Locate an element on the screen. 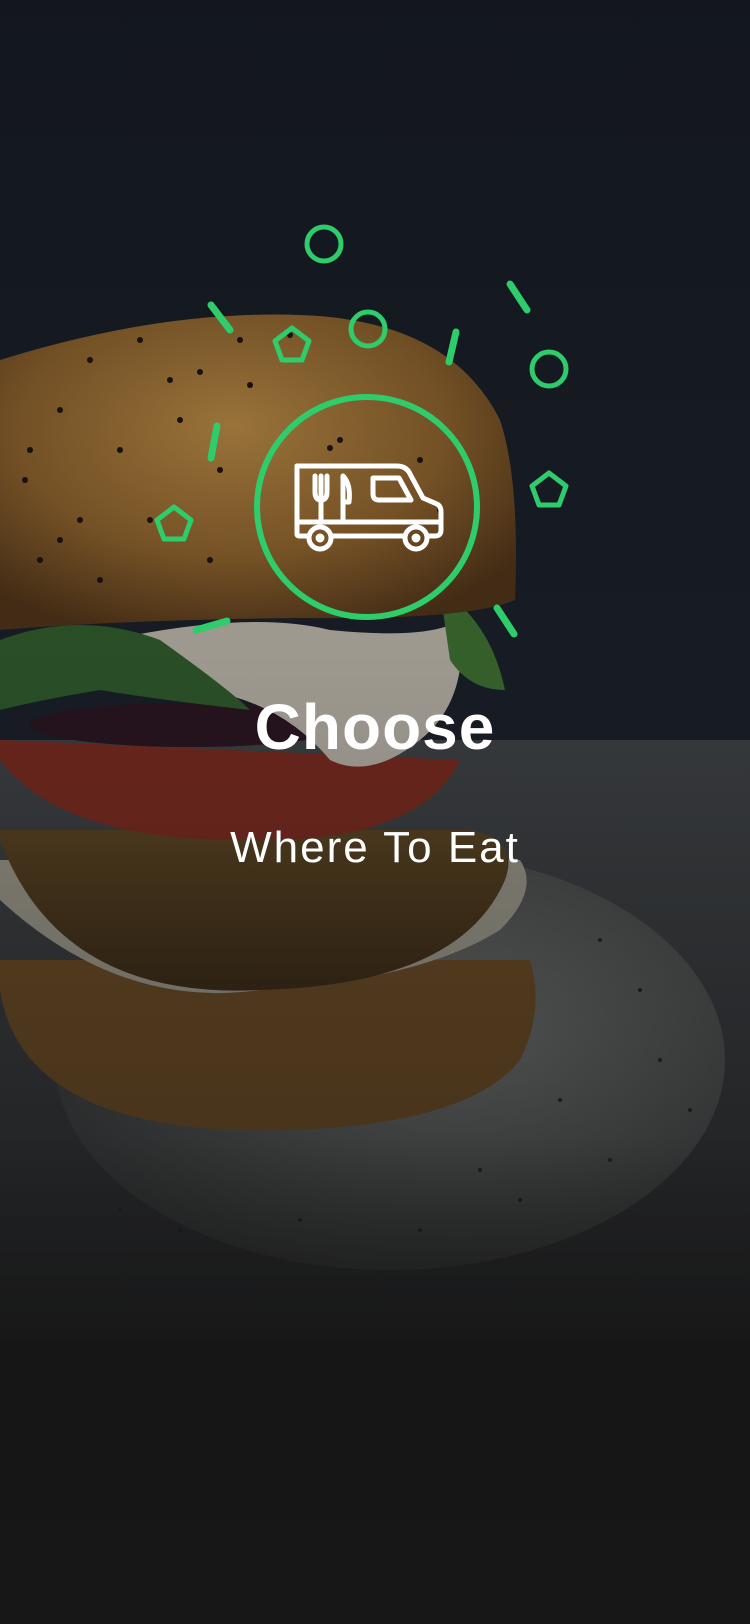 The width and height of the screenshot is (750, 1624). confetti-decoration is located at coordinates (361, 431).